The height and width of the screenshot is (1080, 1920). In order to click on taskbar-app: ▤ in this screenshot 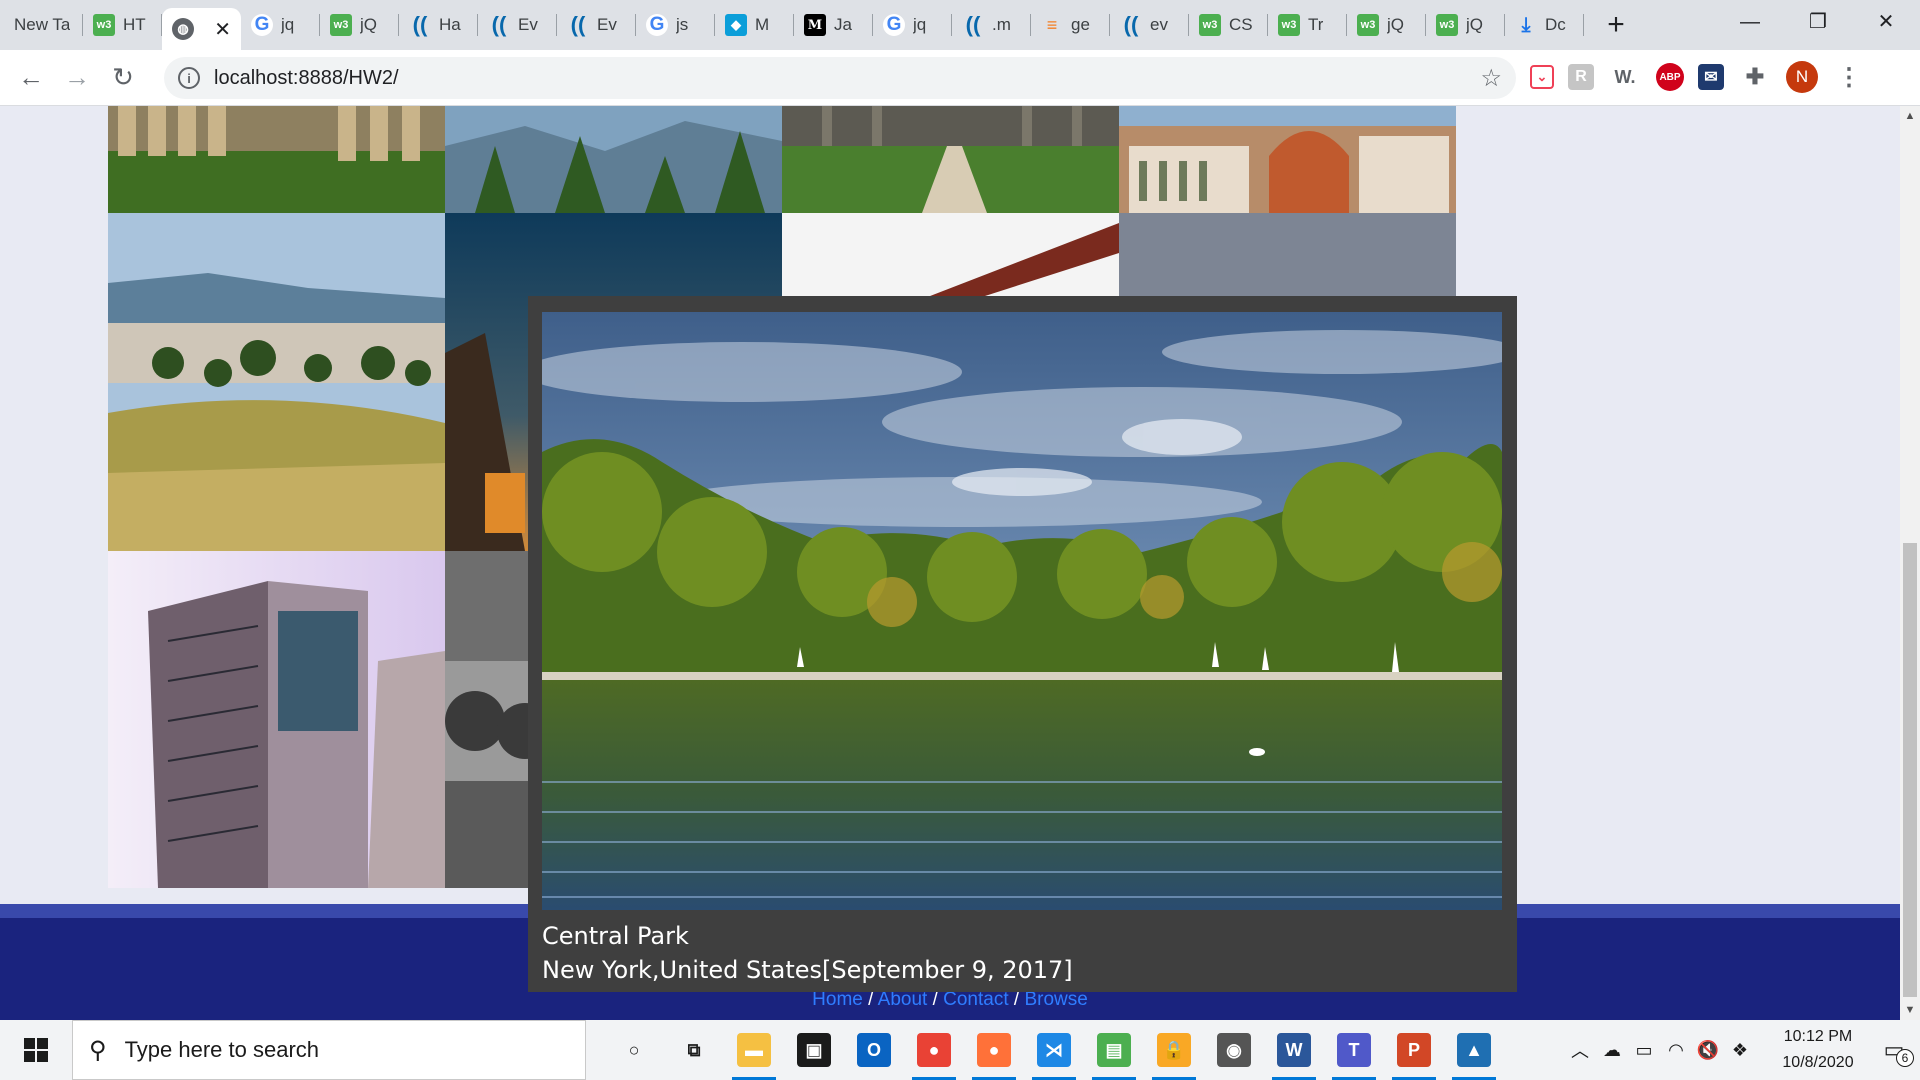, I will do `click(1114, 1050)`.